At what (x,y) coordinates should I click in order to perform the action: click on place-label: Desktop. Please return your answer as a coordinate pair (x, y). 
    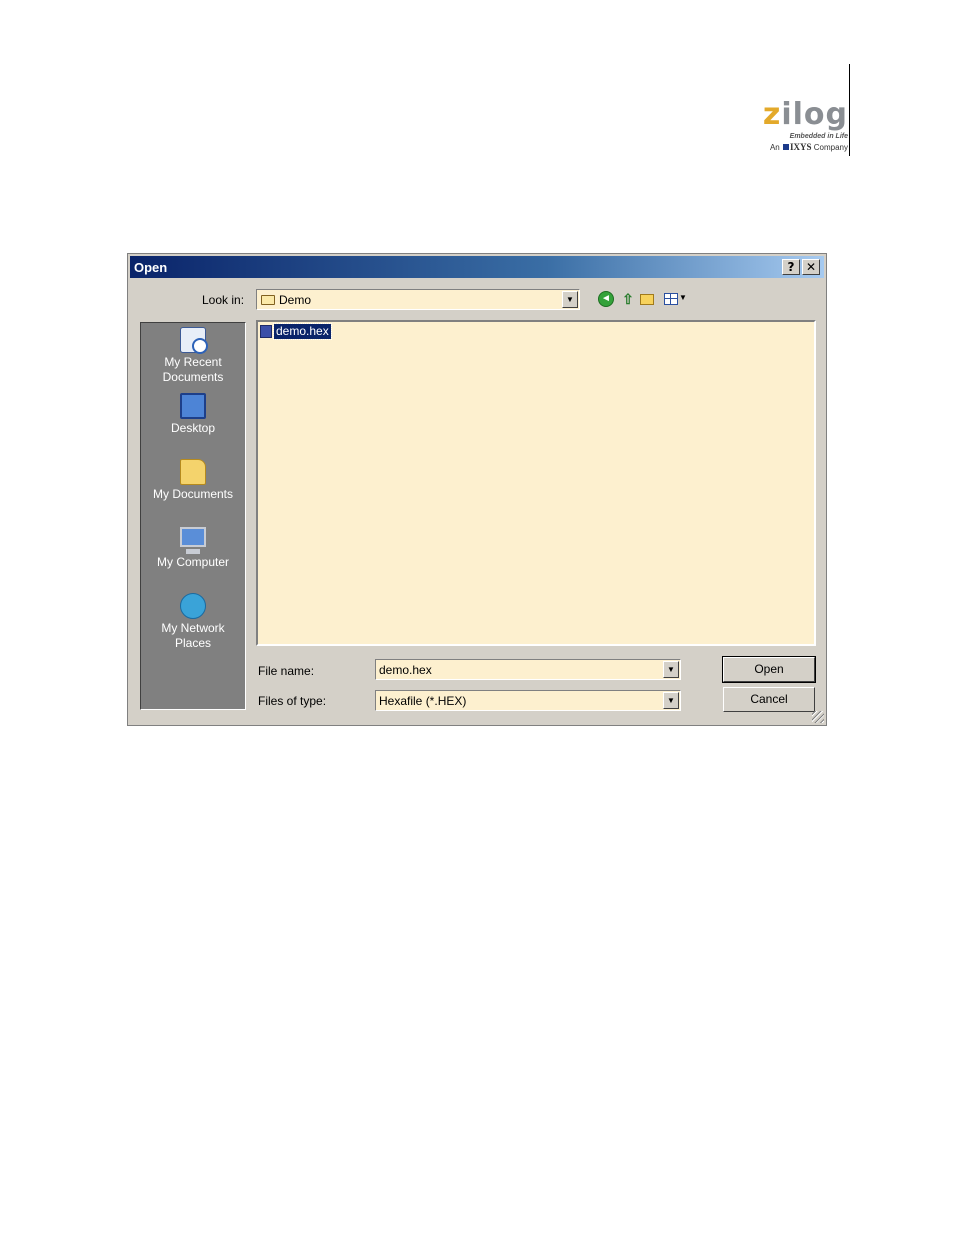
    Looking at the image, I should click on (193, 428).